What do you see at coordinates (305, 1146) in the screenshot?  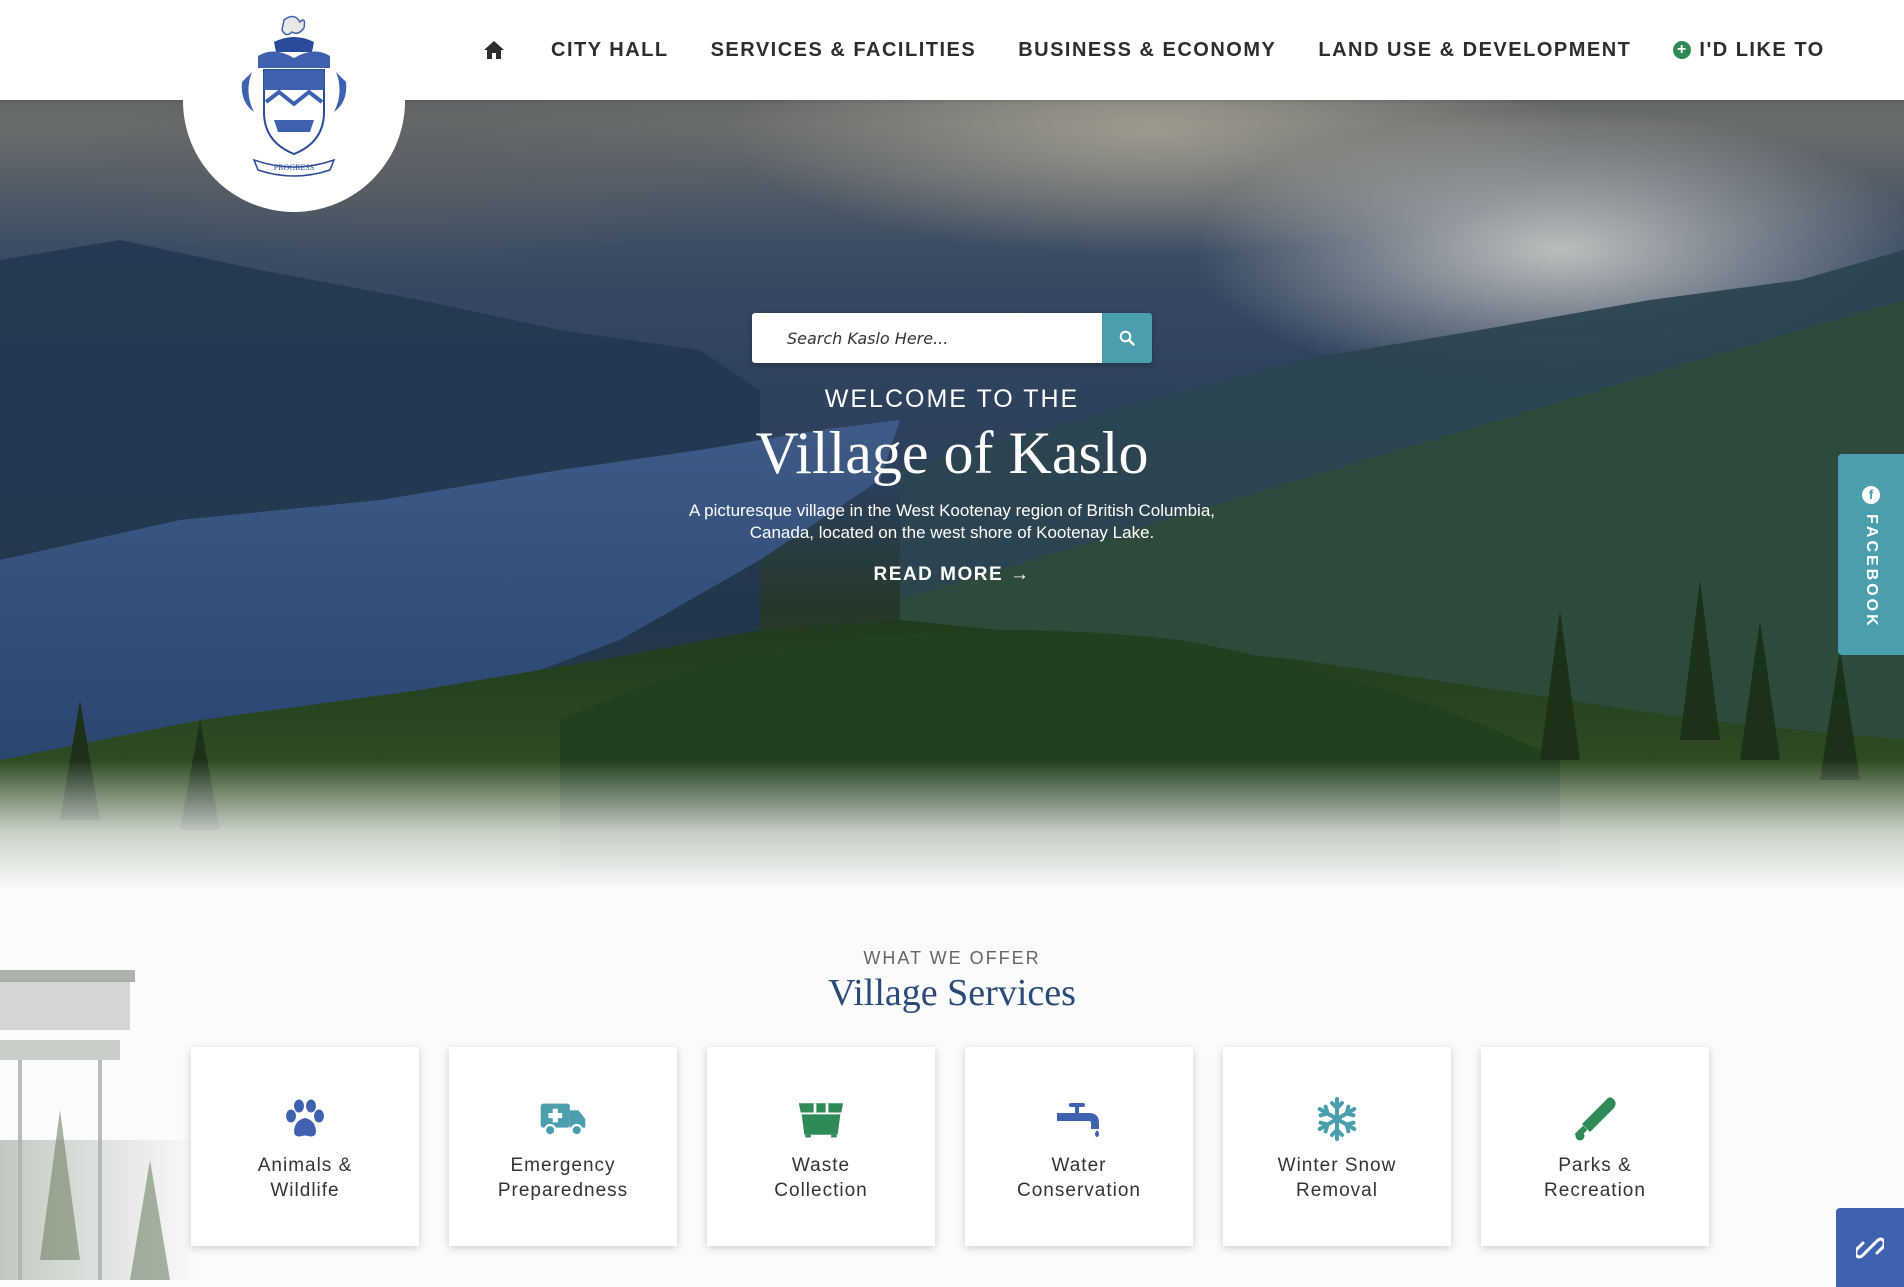 I see `service-card-animals-wildlife: Animals & Wildlife` at bounding box center [305, 1146].